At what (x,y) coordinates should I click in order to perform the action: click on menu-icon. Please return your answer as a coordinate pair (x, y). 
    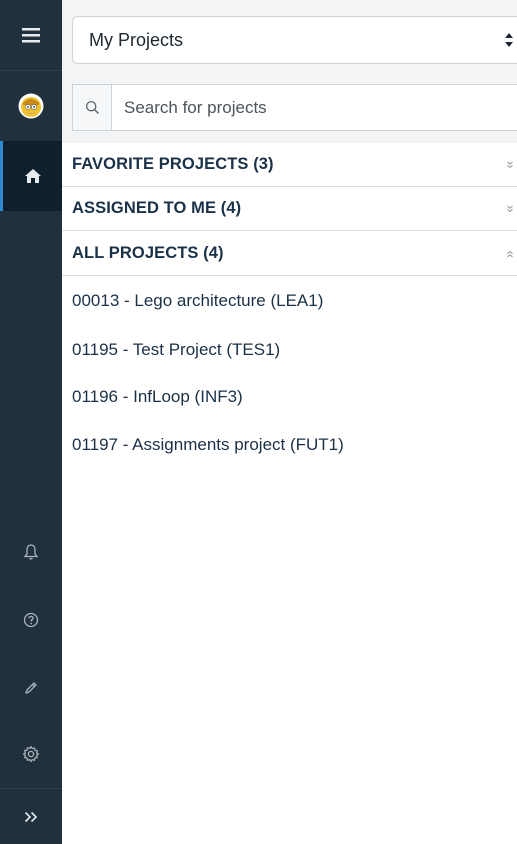
    Looking at the image, I should click on (31, 35).